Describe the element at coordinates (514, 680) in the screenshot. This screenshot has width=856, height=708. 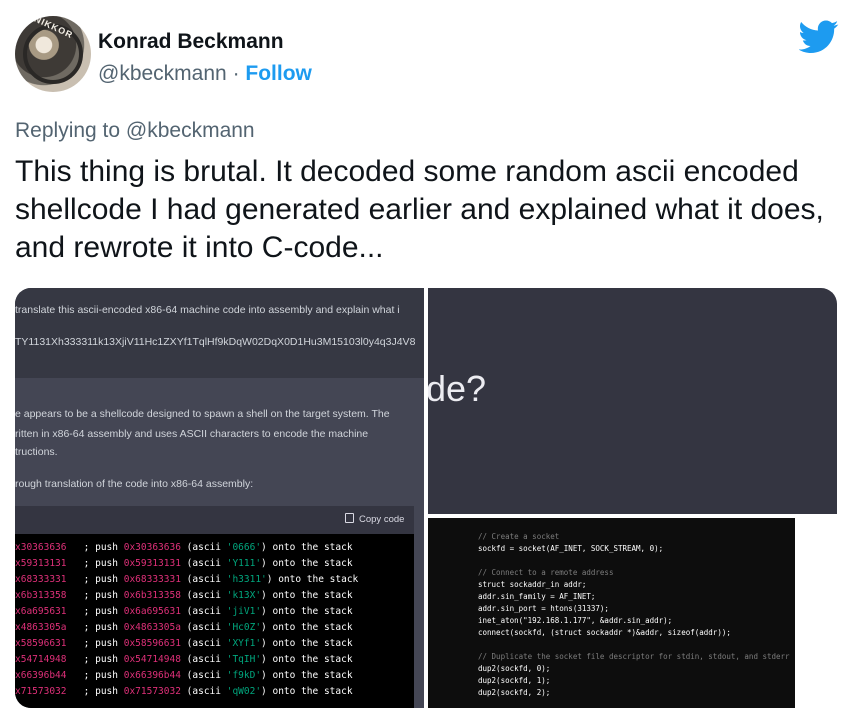
I see `c-code-line: dup2(sockfd, 1);` at that location.